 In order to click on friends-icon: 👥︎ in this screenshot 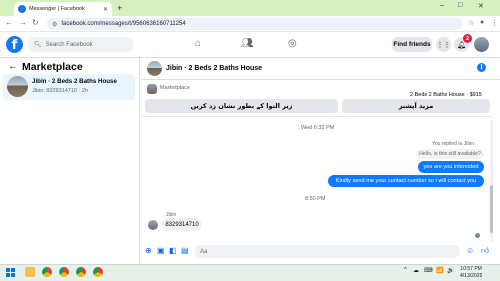, I will do `click(247, 43)`.